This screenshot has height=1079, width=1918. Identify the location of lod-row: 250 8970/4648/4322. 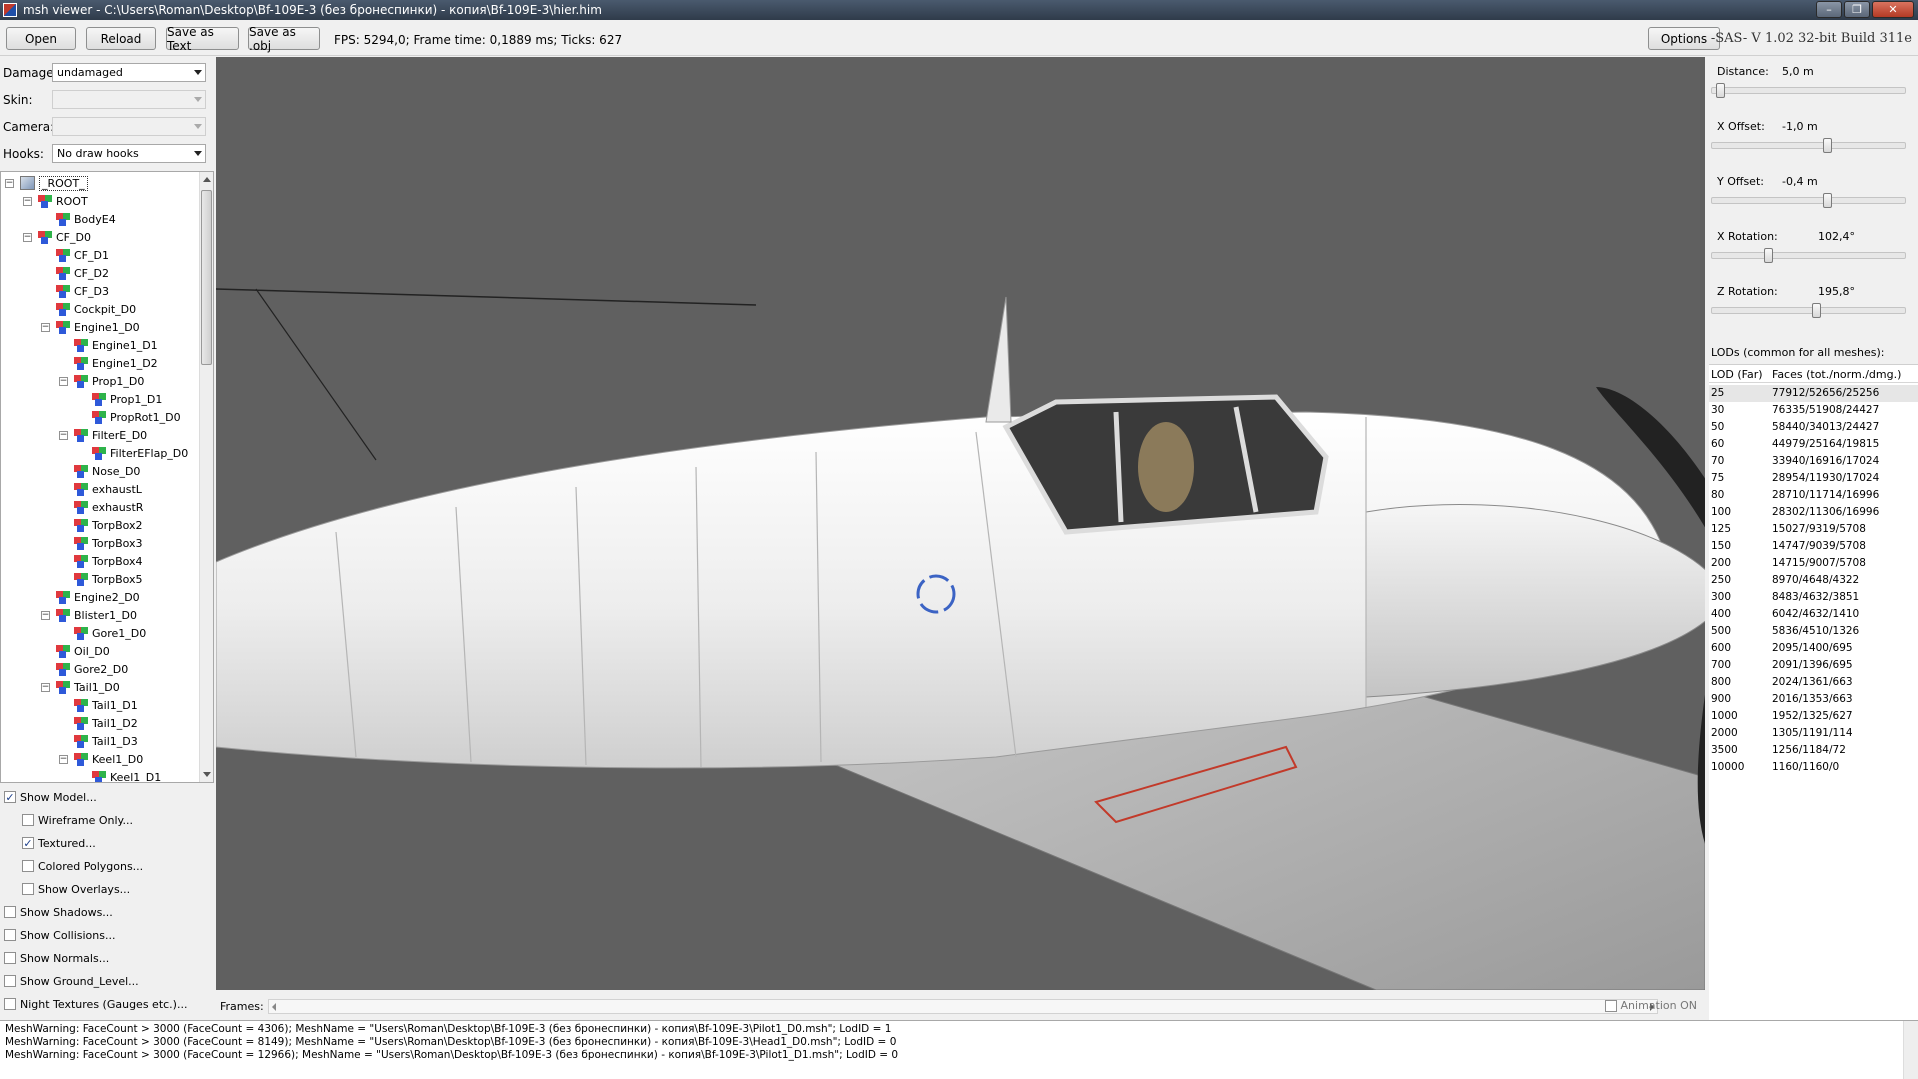
(1813, 580).